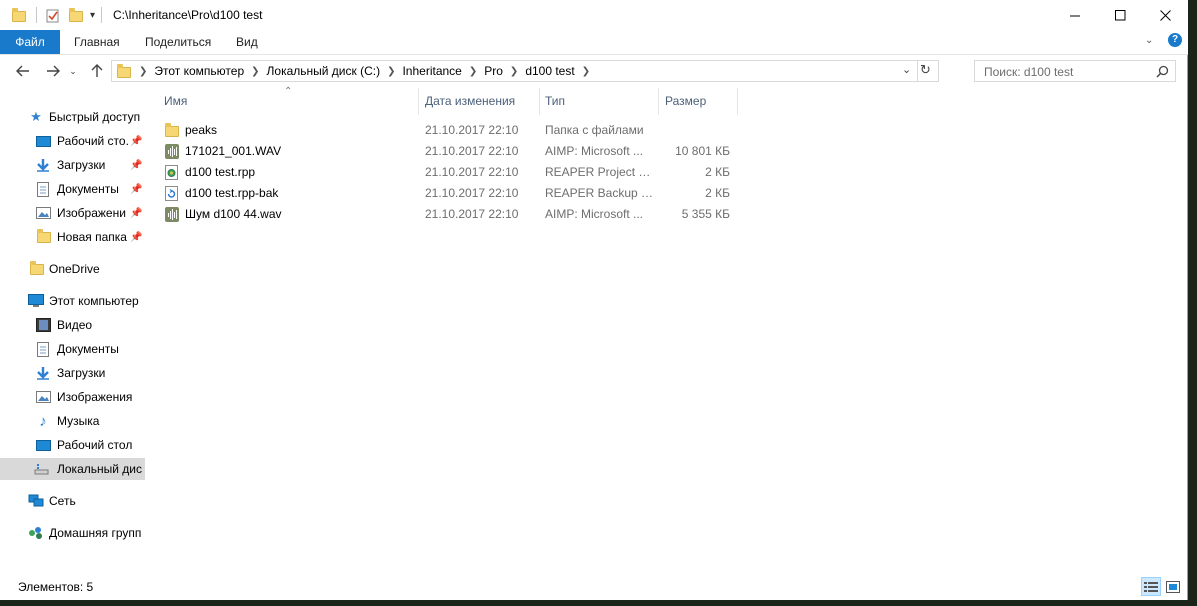  Describe the element at coordinates (88, 189) in the screenshot. I see `sidebar-item-label: Документы` at that location.